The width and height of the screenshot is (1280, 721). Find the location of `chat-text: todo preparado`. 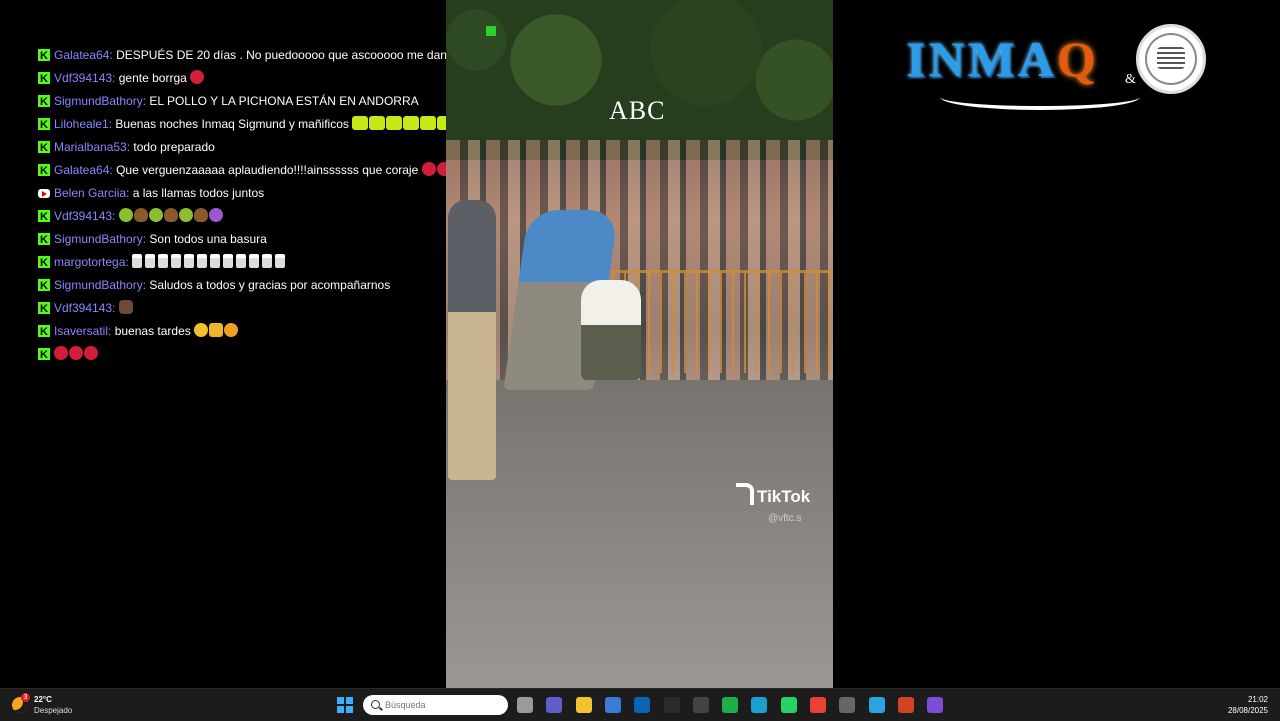

chat-text: todo preparado is located at coordinates (174, 147).